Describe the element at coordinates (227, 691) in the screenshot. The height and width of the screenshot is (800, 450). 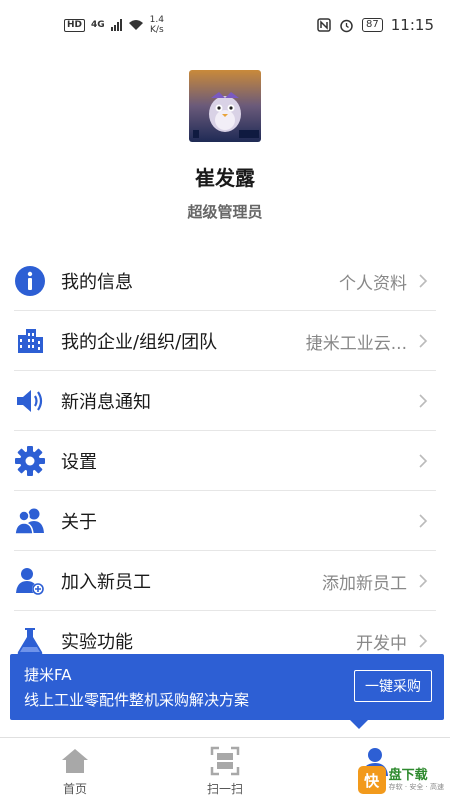
I see `promo-banner: 捷米FA 线上工业零配件整机采购解决方案 一键采购` at that location.